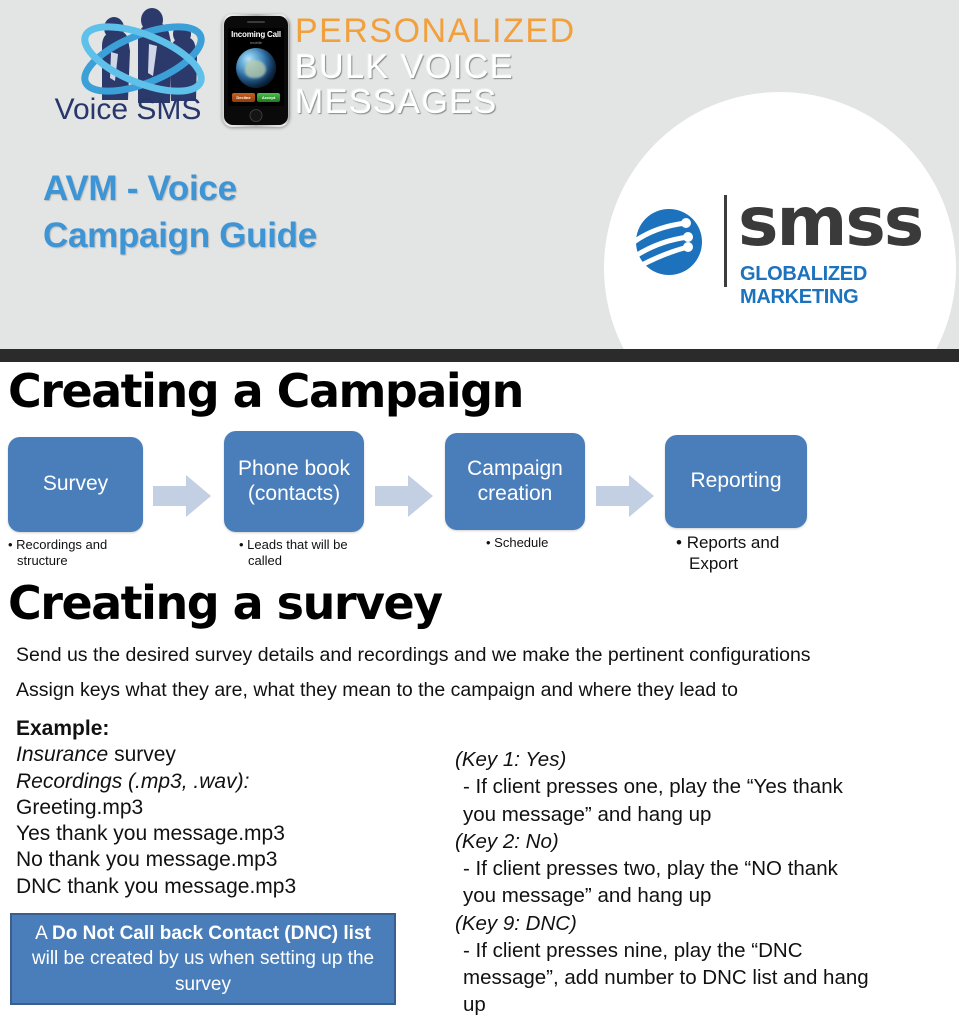 The height and width of the screenshot is (1024, 959). I want to click on section-title-creating-a-survey: Creating a survey, so click(225, 603).